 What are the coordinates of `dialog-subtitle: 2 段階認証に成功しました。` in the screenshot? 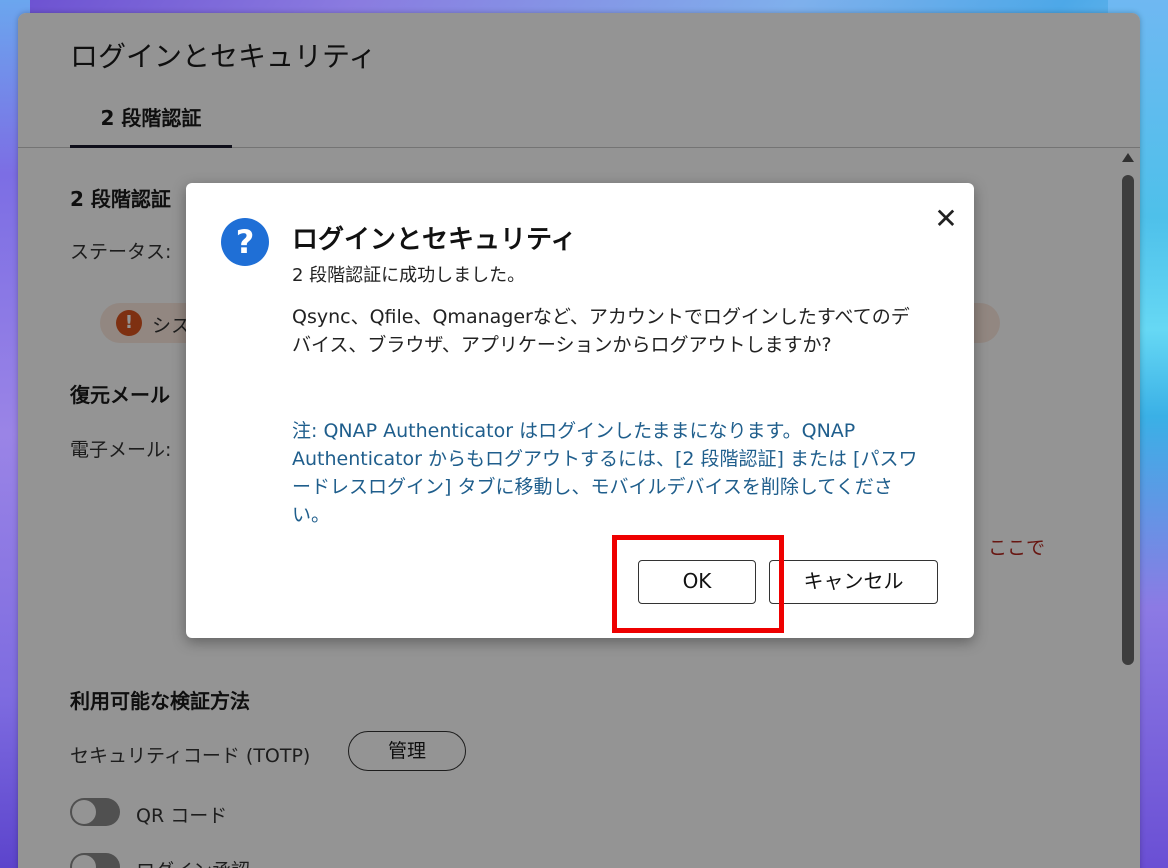 It's located at (409, 275).